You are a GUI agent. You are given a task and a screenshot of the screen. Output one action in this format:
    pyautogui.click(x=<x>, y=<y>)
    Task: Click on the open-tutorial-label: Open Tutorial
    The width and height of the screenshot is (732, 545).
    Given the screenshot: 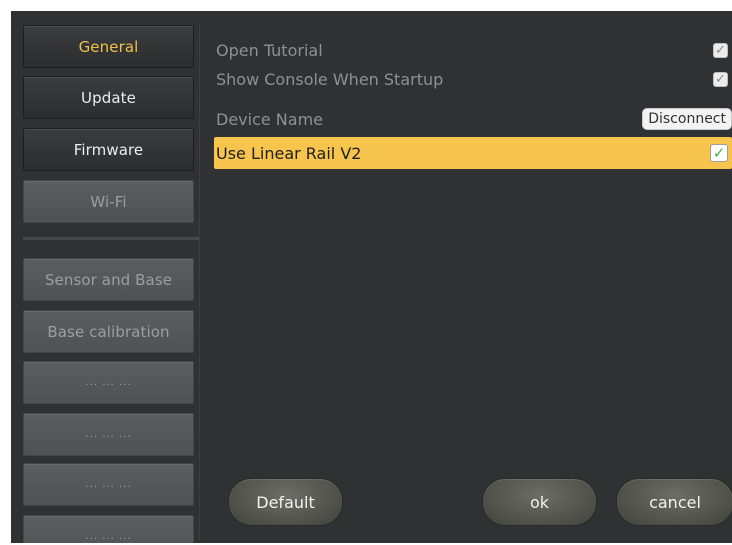 What is the action you would take?
    pyautogui.click(x=269, y=50)
    